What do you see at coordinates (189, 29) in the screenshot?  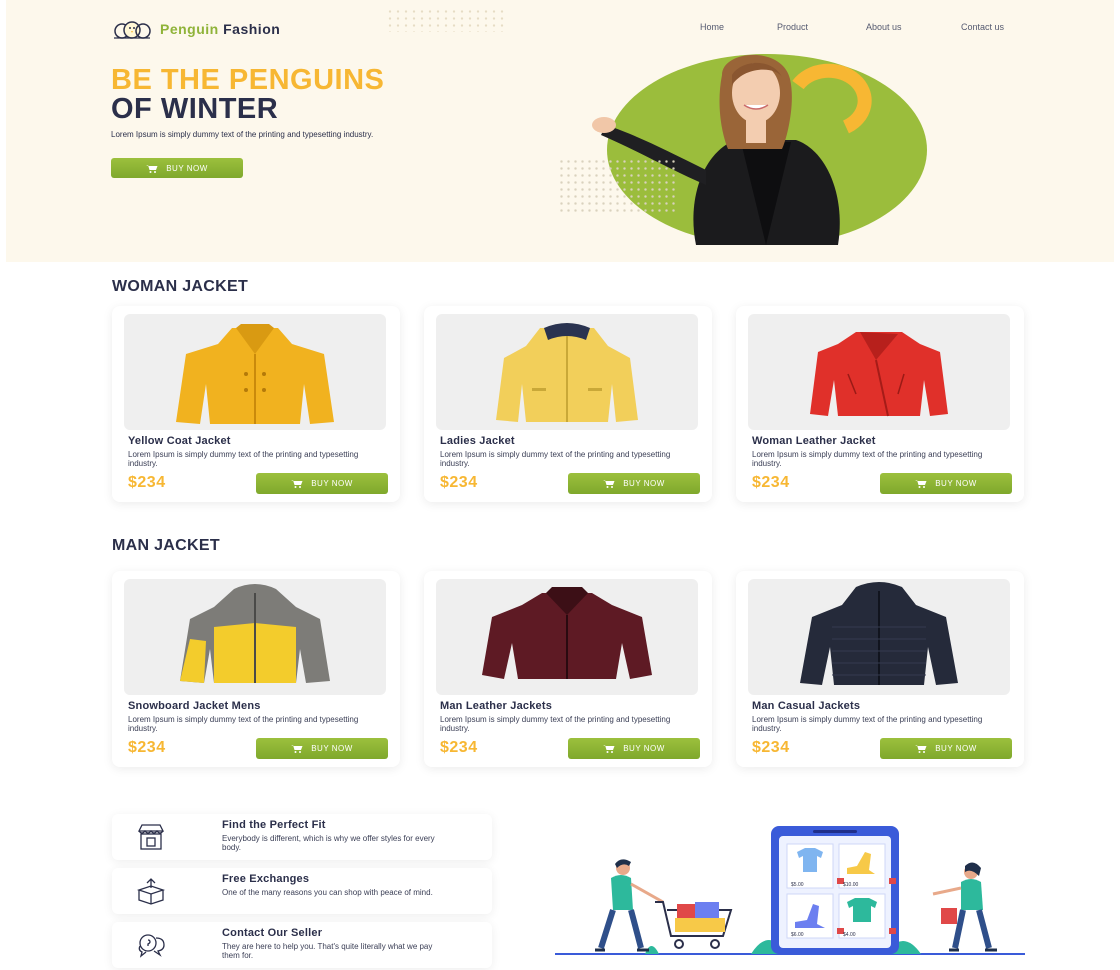 I see `brand-name-part1: Penguin` at bounding box center [189, 29].